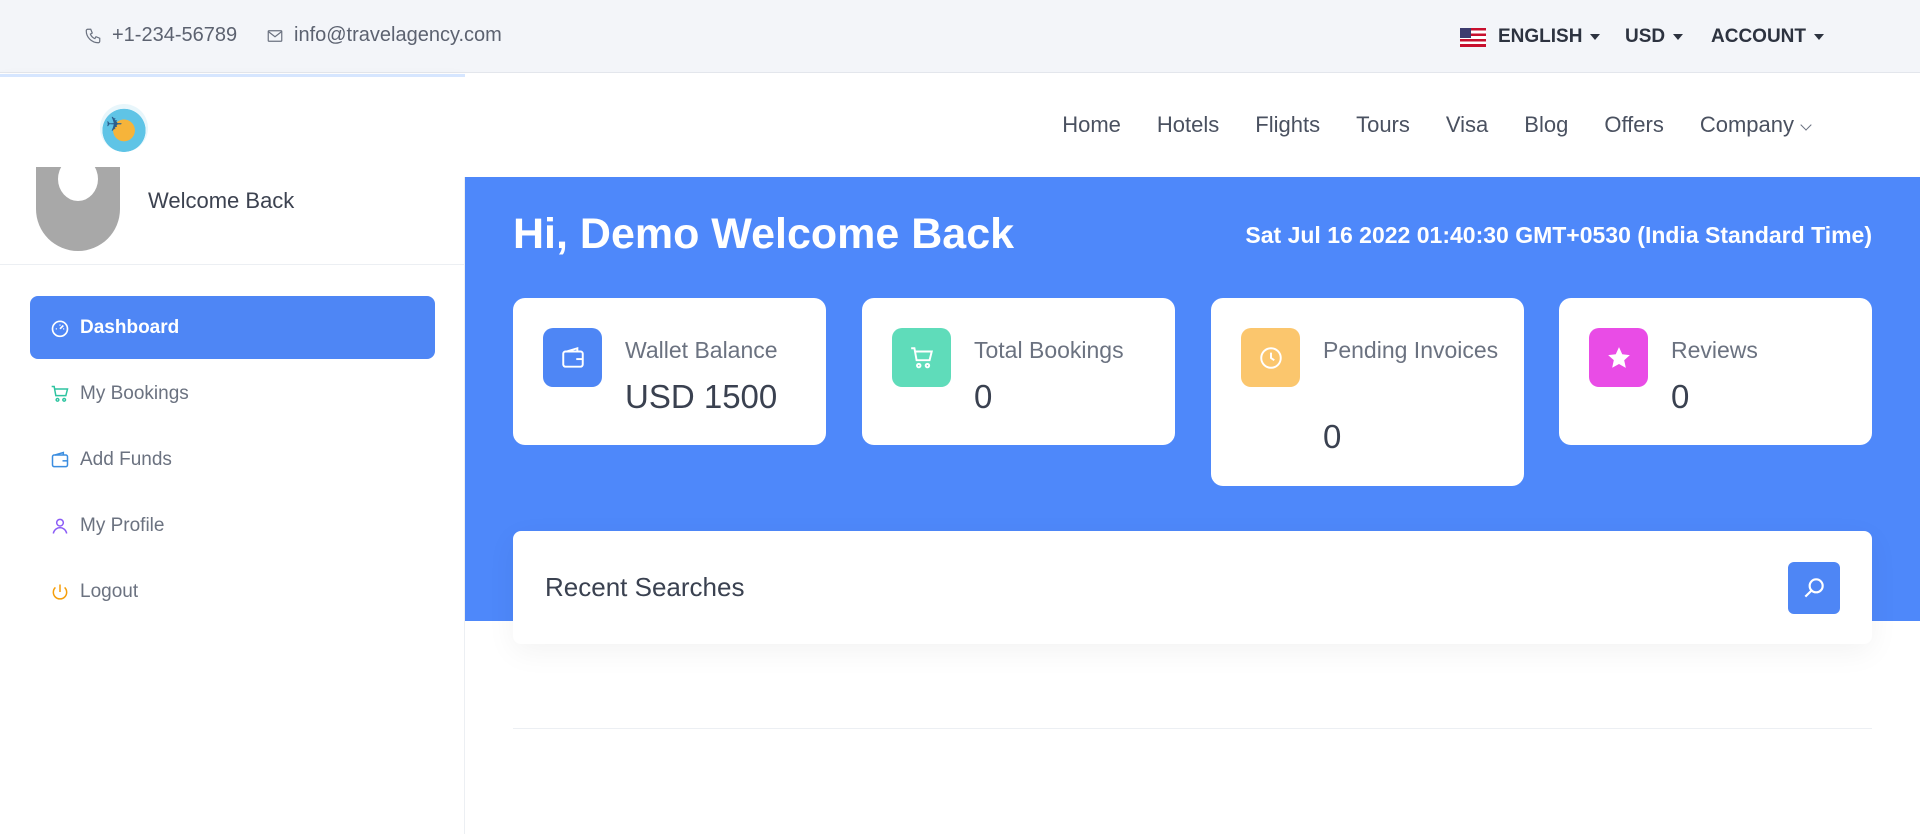 The image size is (1920, 834). Describe the element at coordinates (1715, 371) in the screenshot. I see `stat-card-reviews: Reviews 0` at that location.